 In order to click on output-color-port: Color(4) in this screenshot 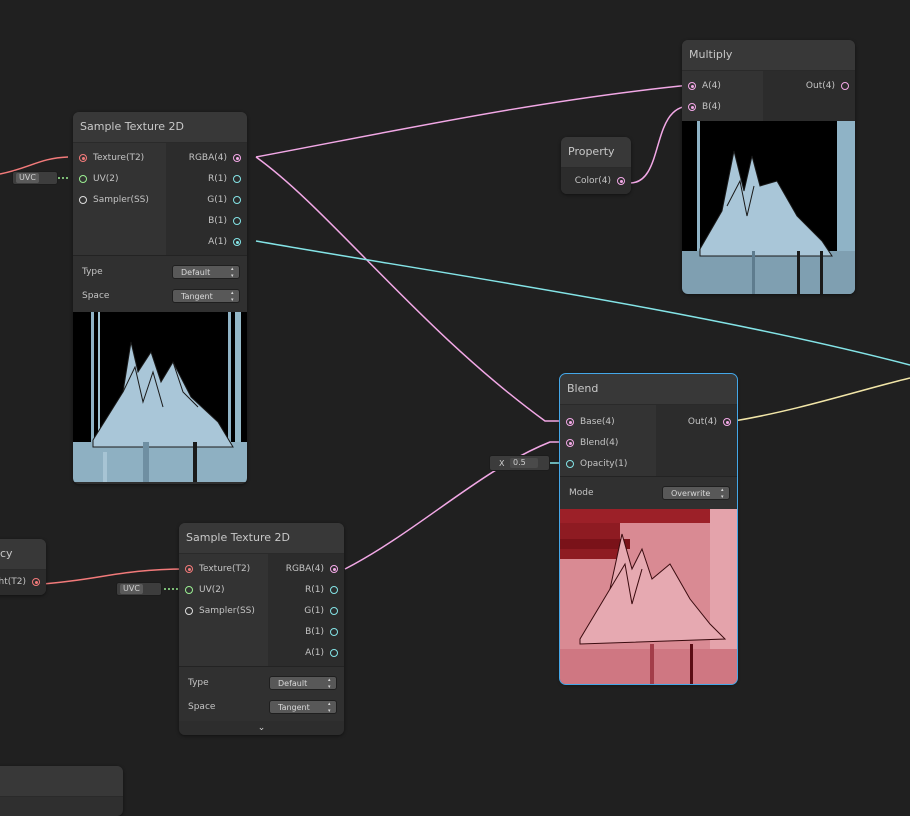, I will do `click(596, 181)`.